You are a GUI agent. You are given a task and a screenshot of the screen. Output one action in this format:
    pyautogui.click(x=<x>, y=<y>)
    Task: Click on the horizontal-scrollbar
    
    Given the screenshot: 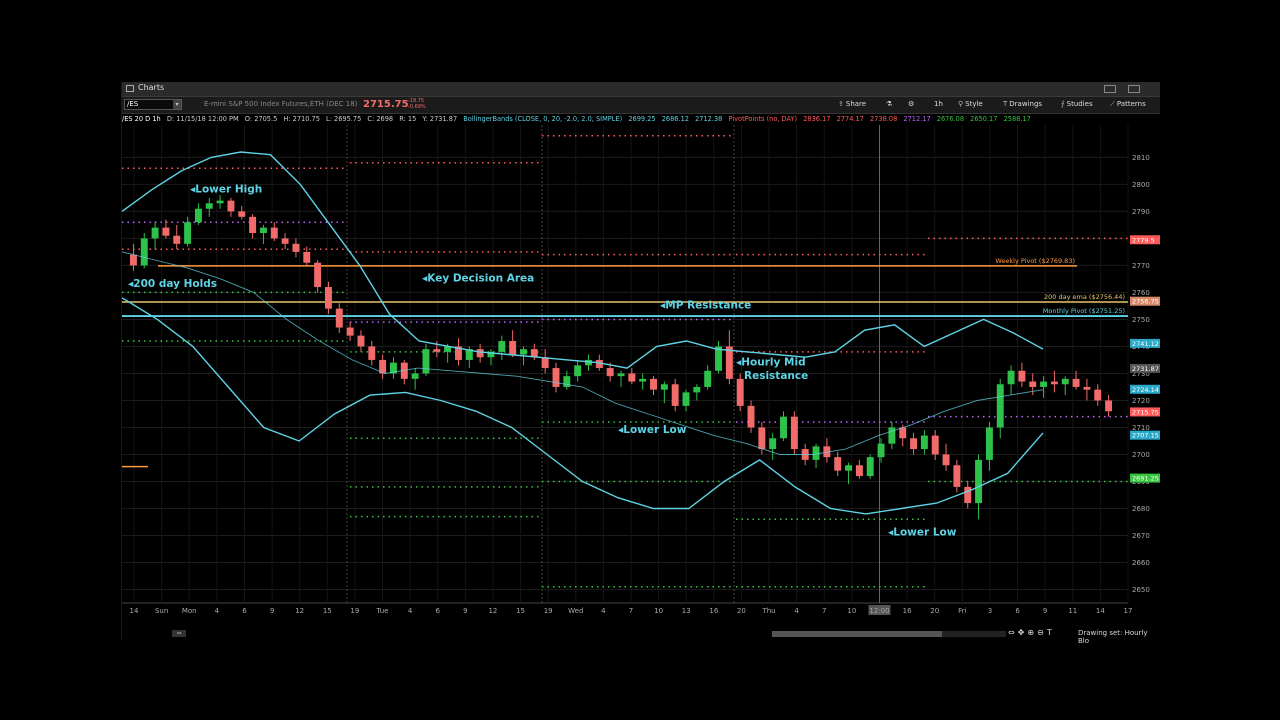 What is the action you would take?
    pyautogui.click(x=889, y=634)
    